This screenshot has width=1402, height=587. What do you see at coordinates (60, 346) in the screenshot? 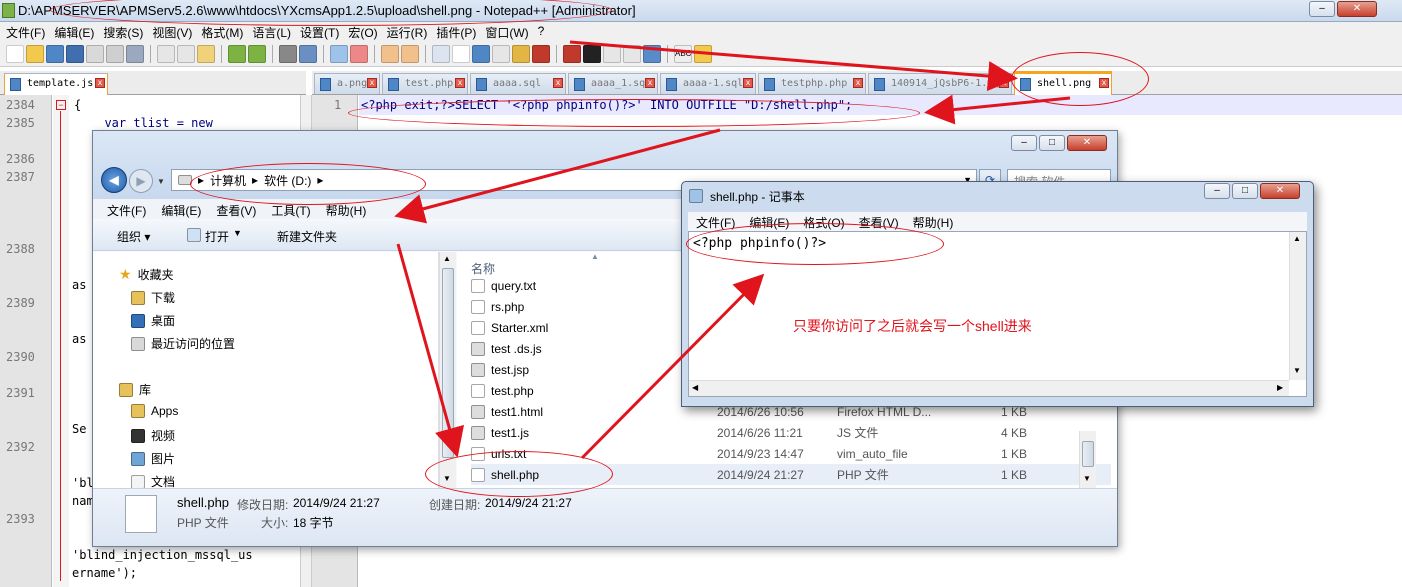
I see `fold-line` at bounding box center [60, 346].